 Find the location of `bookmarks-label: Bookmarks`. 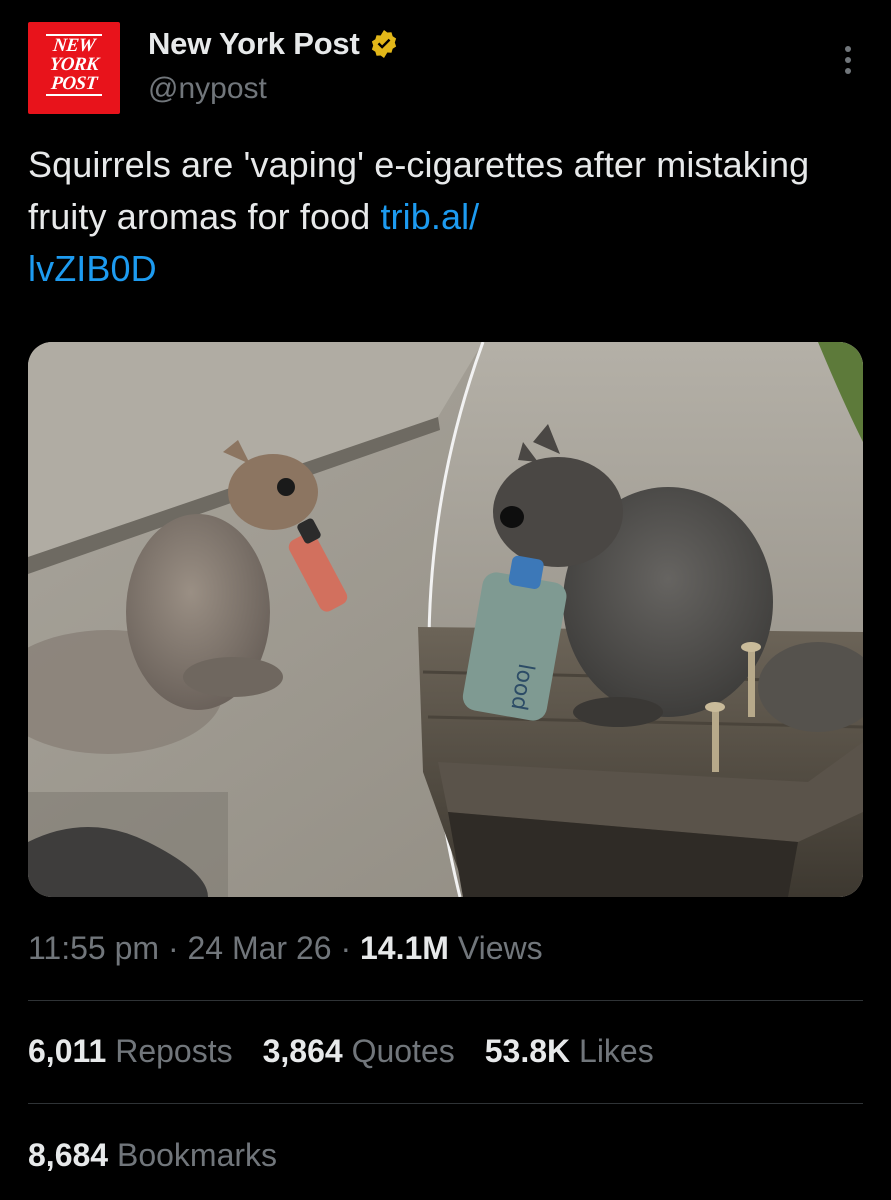

bookmarks-label: Bookmarks is located at coordinates (193, 1155).